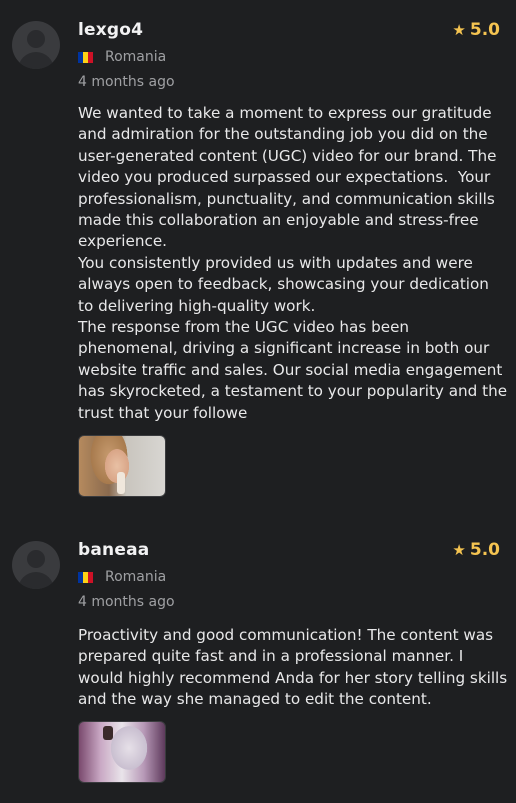 Image resolution: width=516 pixels, height=803 pixels. I want to click on reviewer-username: baneaa, so click(113, 550).